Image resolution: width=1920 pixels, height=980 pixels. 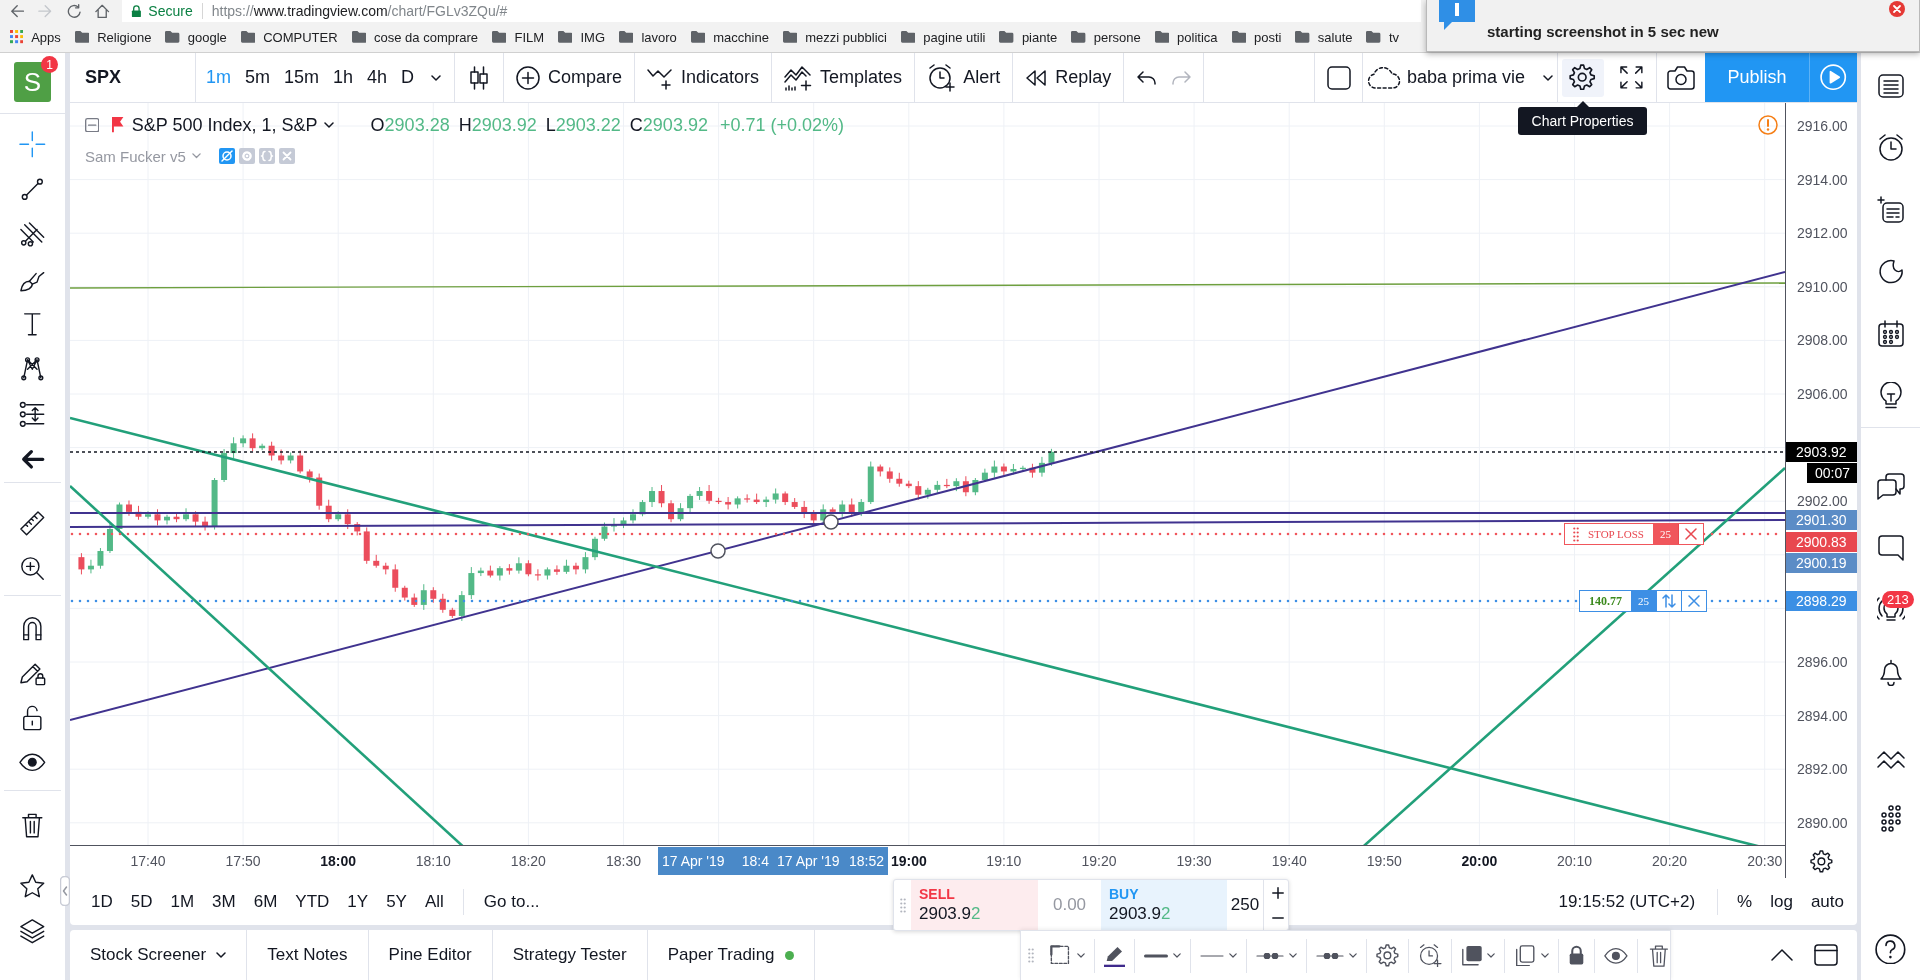 I want to click on price-range-icon, so click(x=32, y=414).